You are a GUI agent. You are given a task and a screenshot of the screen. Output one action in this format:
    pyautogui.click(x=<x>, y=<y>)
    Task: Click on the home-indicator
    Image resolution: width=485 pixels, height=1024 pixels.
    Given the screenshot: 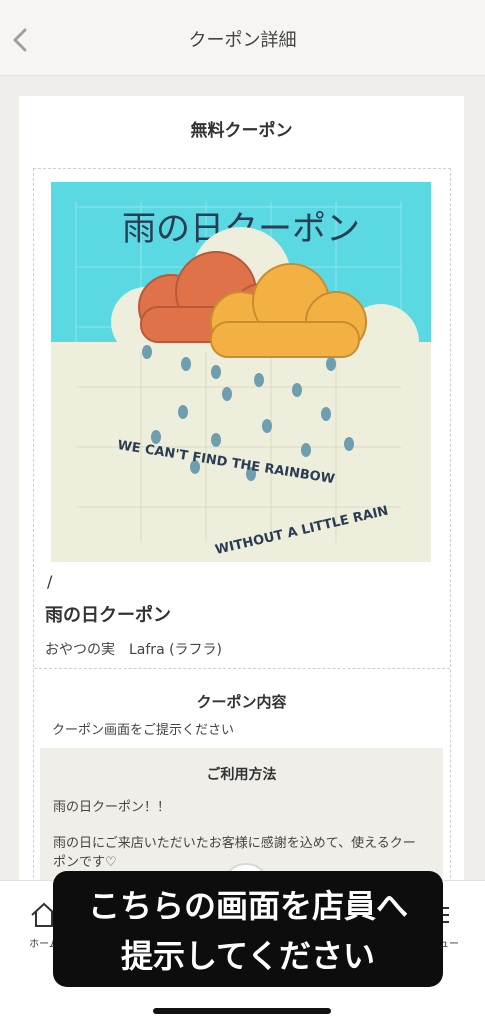 What is the action you would take?
    pyautogui.click(x=242, y=1011)
    